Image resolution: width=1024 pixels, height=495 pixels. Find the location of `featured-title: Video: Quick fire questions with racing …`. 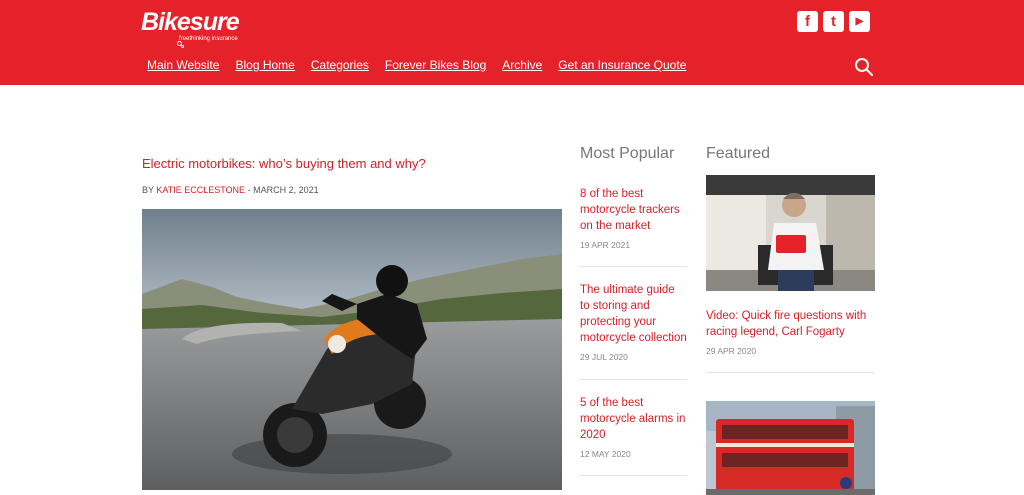

featured-title: Video: Quick fire questions with racing … is located at coordinates (791, 324).